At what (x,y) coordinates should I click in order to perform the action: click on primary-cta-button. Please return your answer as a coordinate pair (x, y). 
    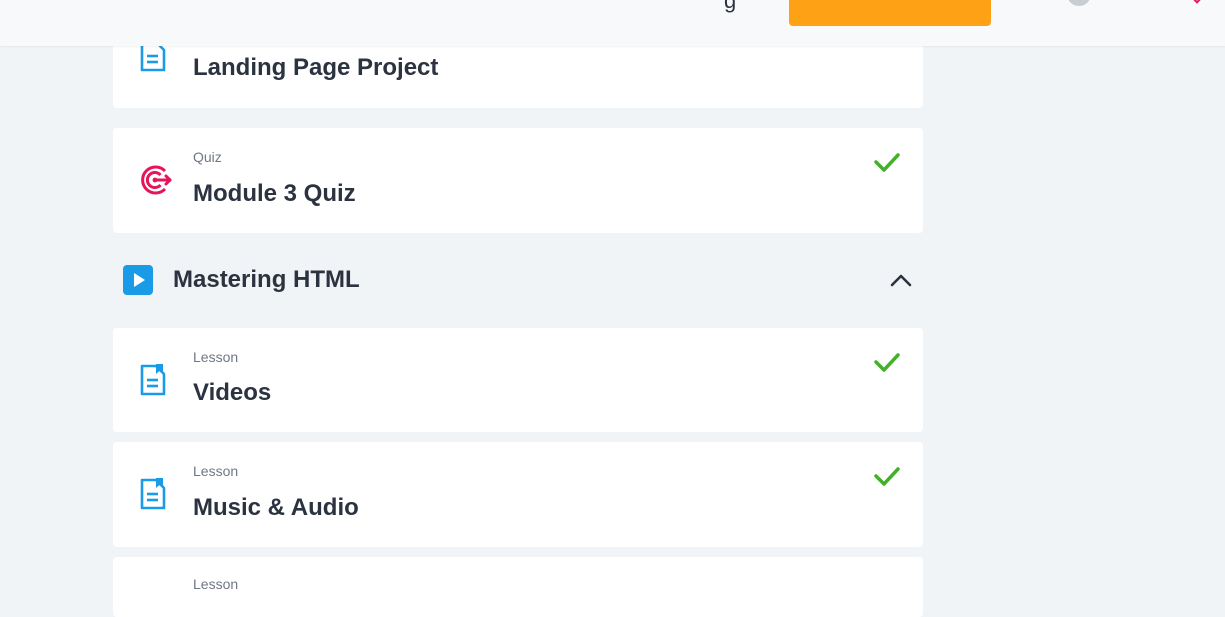
    Looking at the image, I should click on (890, 13).